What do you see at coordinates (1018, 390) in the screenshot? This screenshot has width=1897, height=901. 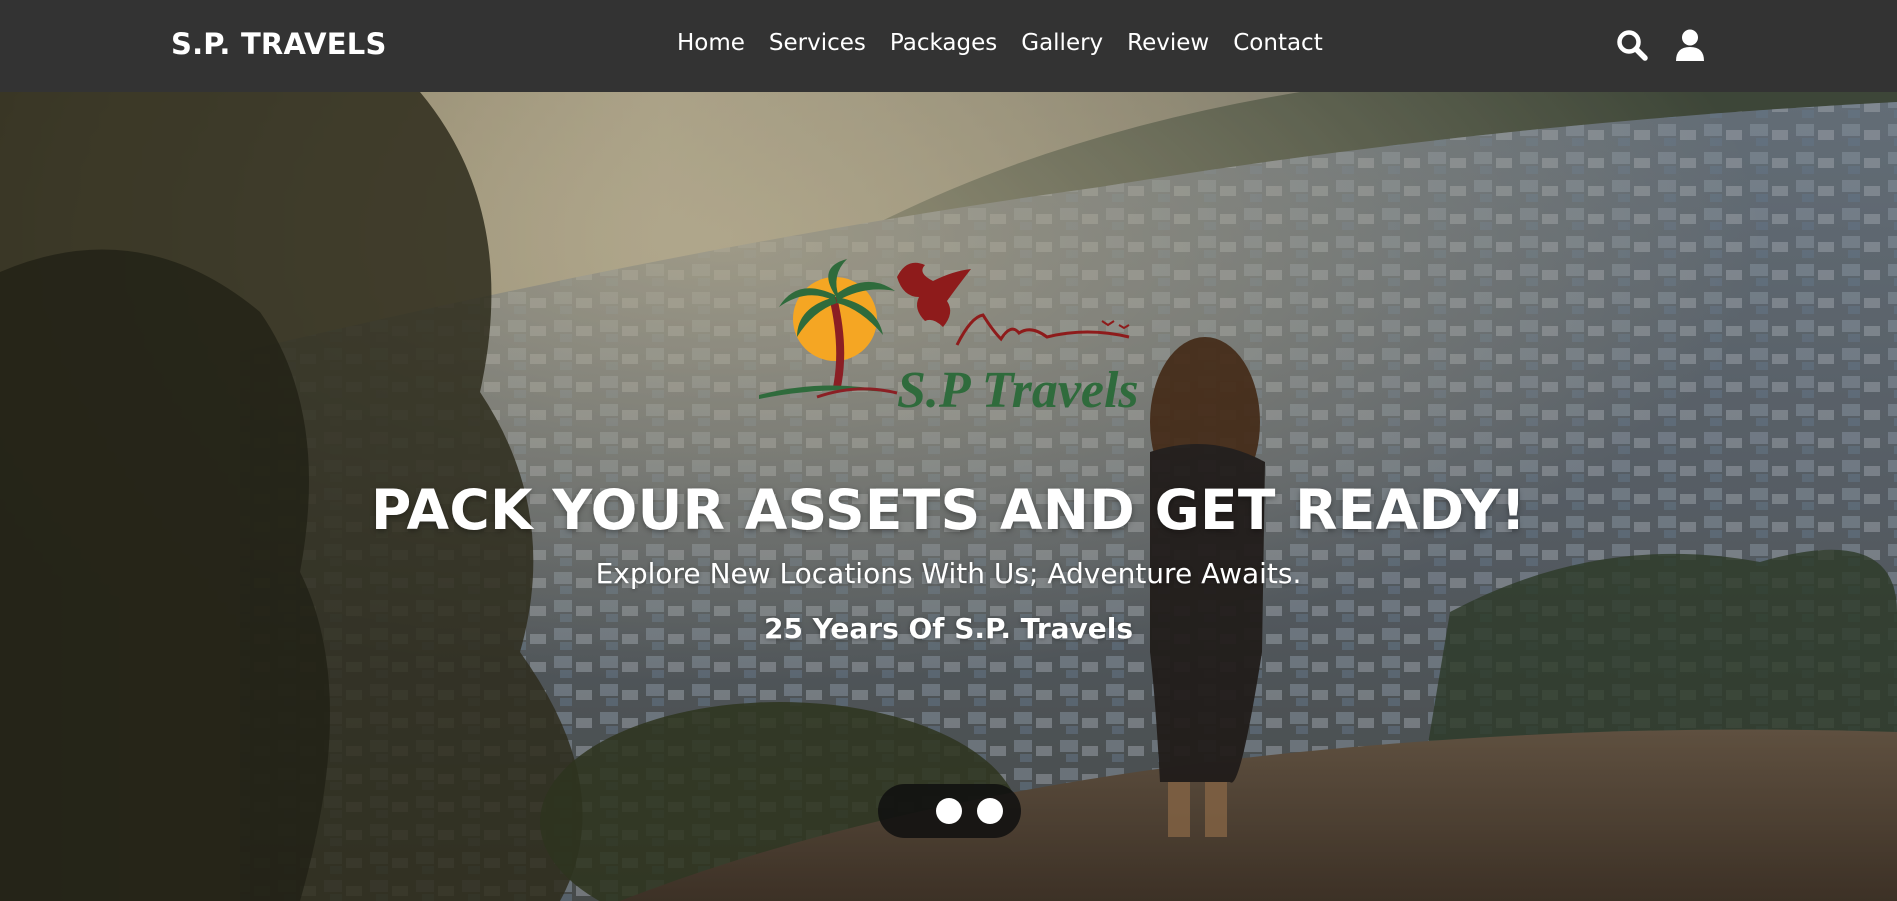 I see `logo-text: S.P Travels` at bounding box center [1018, 390].